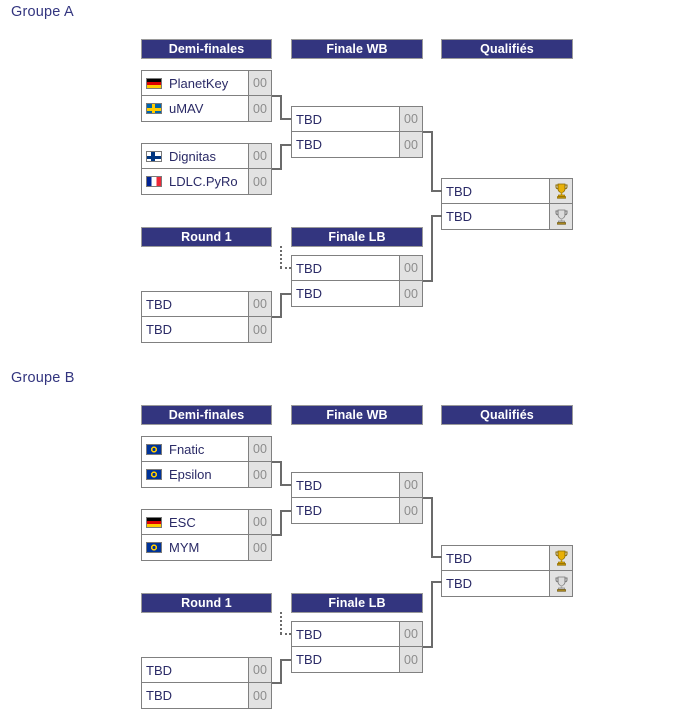 The height and width of the screenshot is (718, 688). What do you see at coordinates (560, 558) in the screenshot?
I see `trophy-gold-icon` at bounding box center [560, 558].